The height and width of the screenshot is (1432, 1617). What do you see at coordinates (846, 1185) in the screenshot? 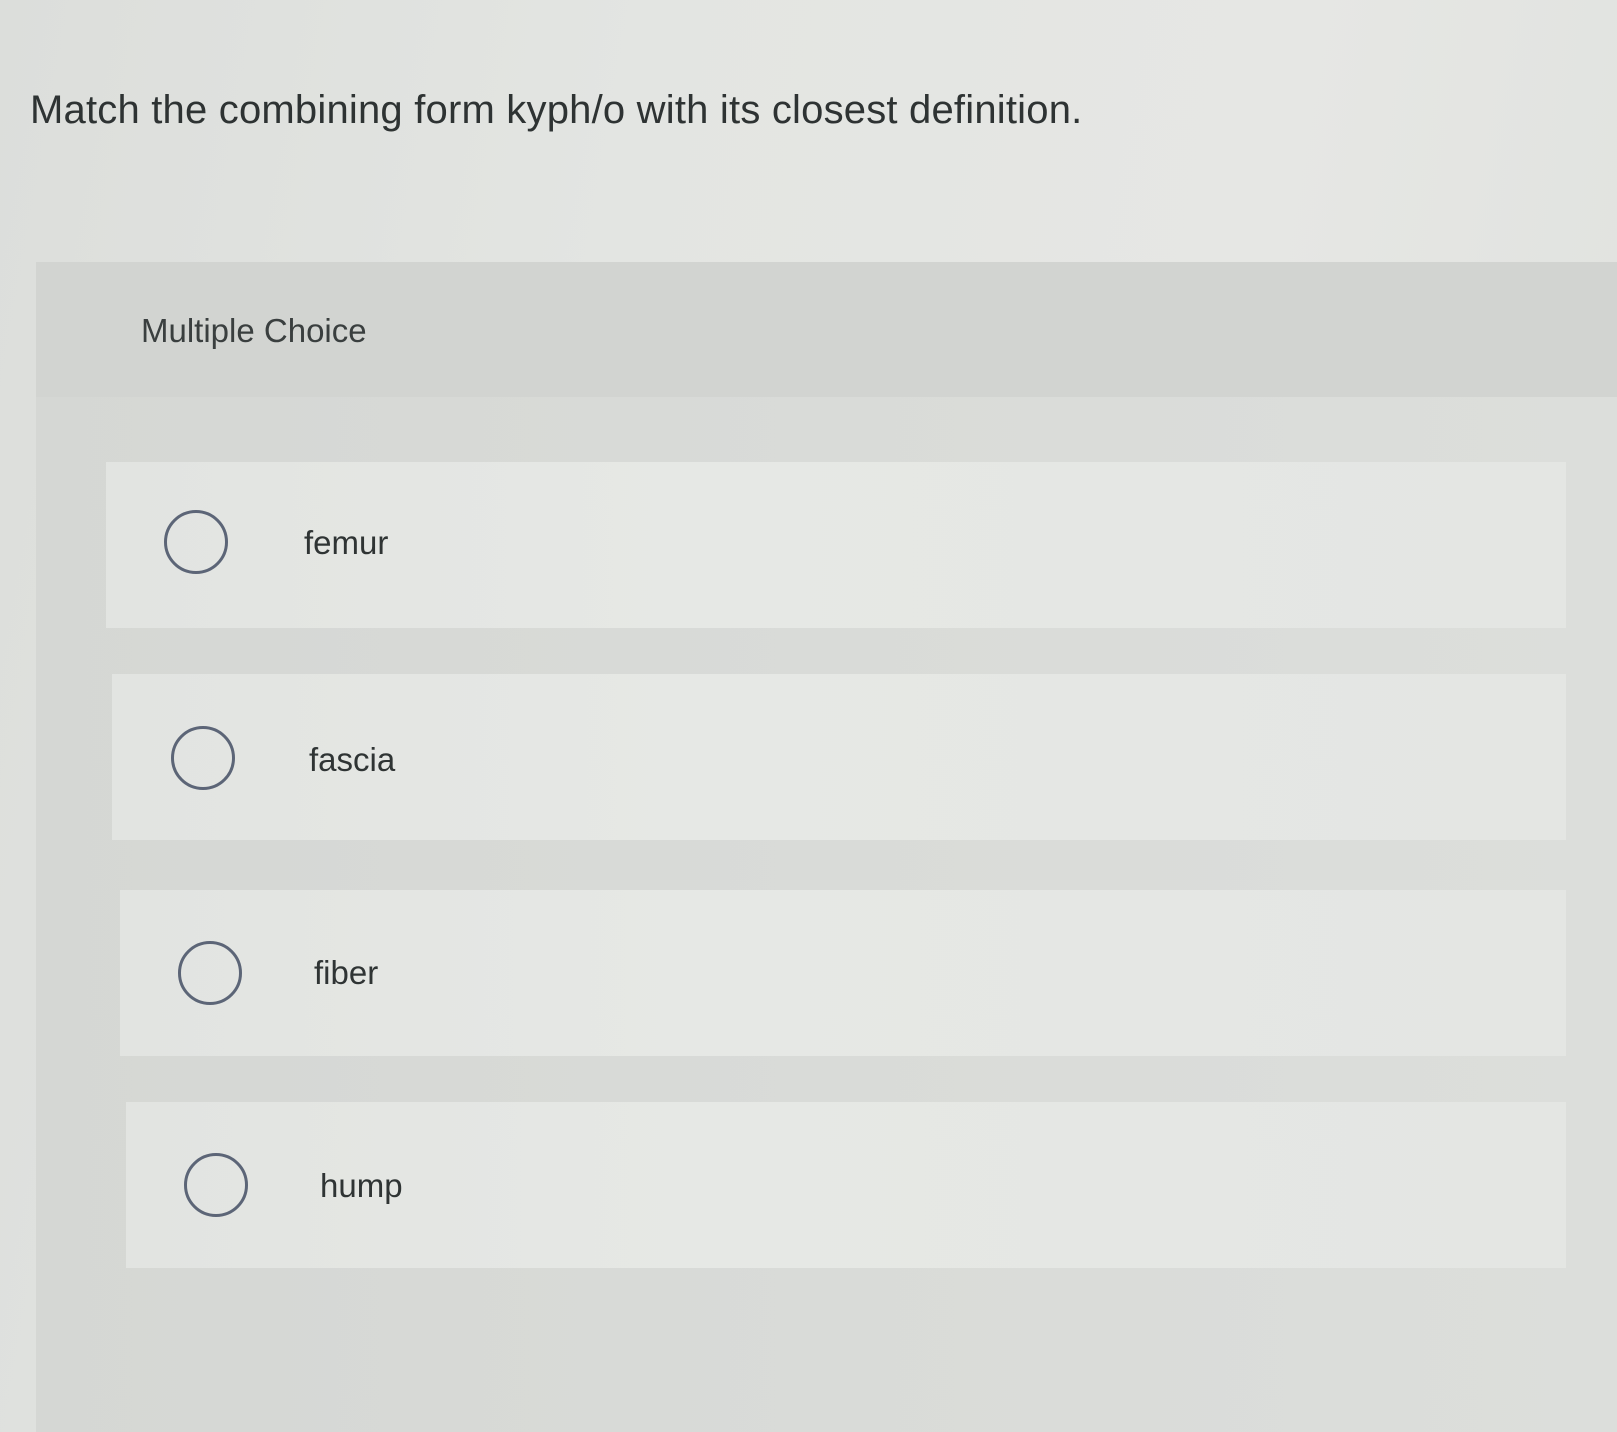
I see `choice-option-hump: hump` at bounding box center [846, 1185].